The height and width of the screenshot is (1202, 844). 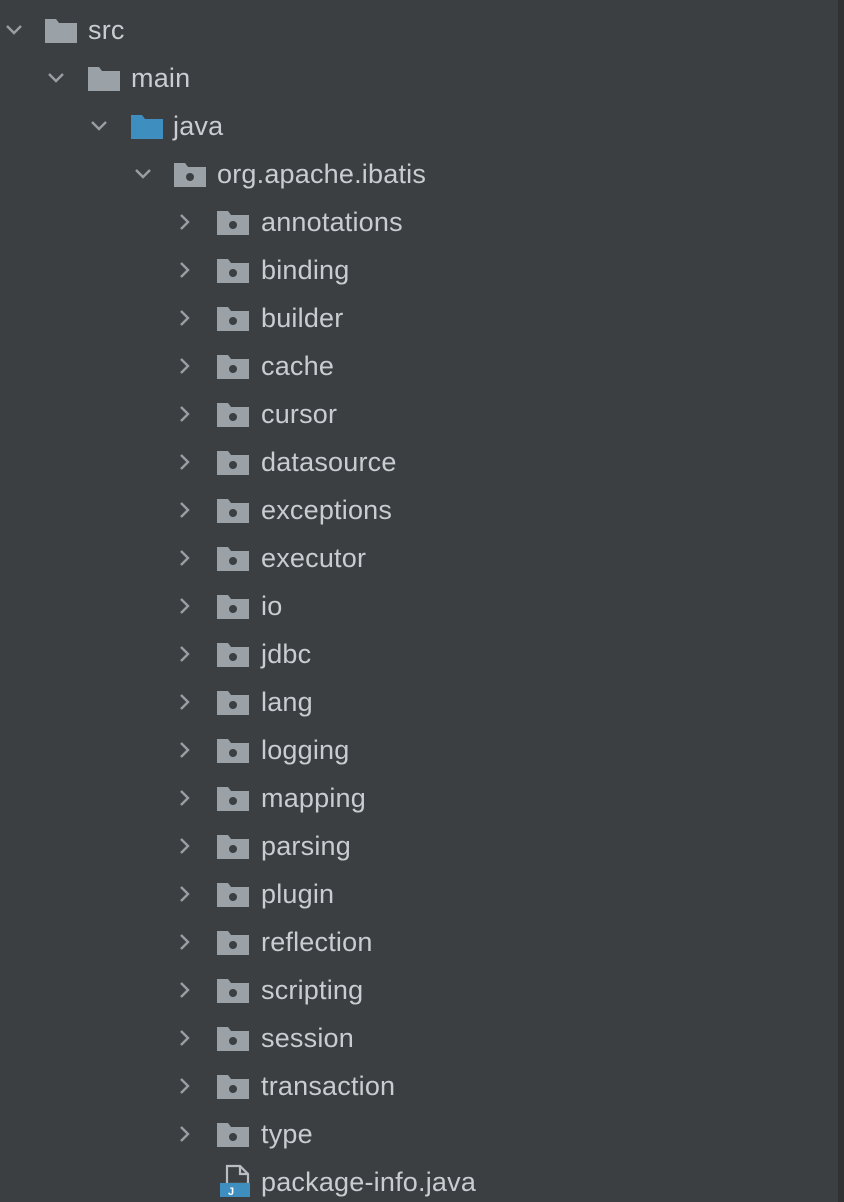 I want to click on tree-node-cache: cache, so click(x=419, y=366).